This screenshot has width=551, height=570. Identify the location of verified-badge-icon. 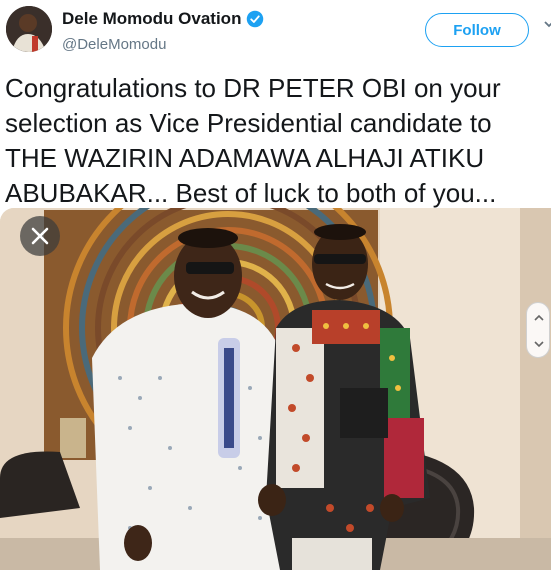
(255, 19).